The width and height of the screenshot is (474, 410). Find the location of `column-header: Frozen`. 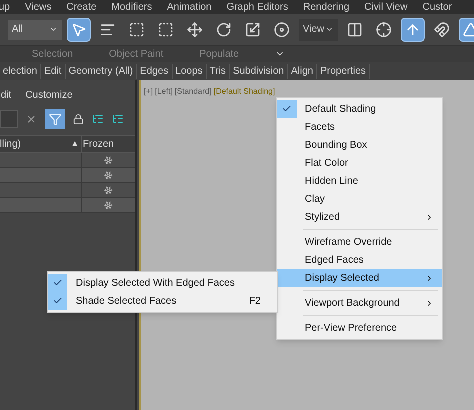

column-header: Frozen is located at coordinates (108, 144).